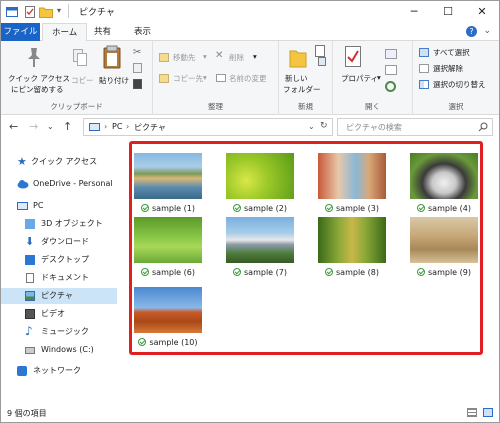 This screenshot has height=423, width=500. What do you see at coordinates (114, 80) in the screenshot?
I see `paste-button: 貼り付け` at bounding box center [114, 80].